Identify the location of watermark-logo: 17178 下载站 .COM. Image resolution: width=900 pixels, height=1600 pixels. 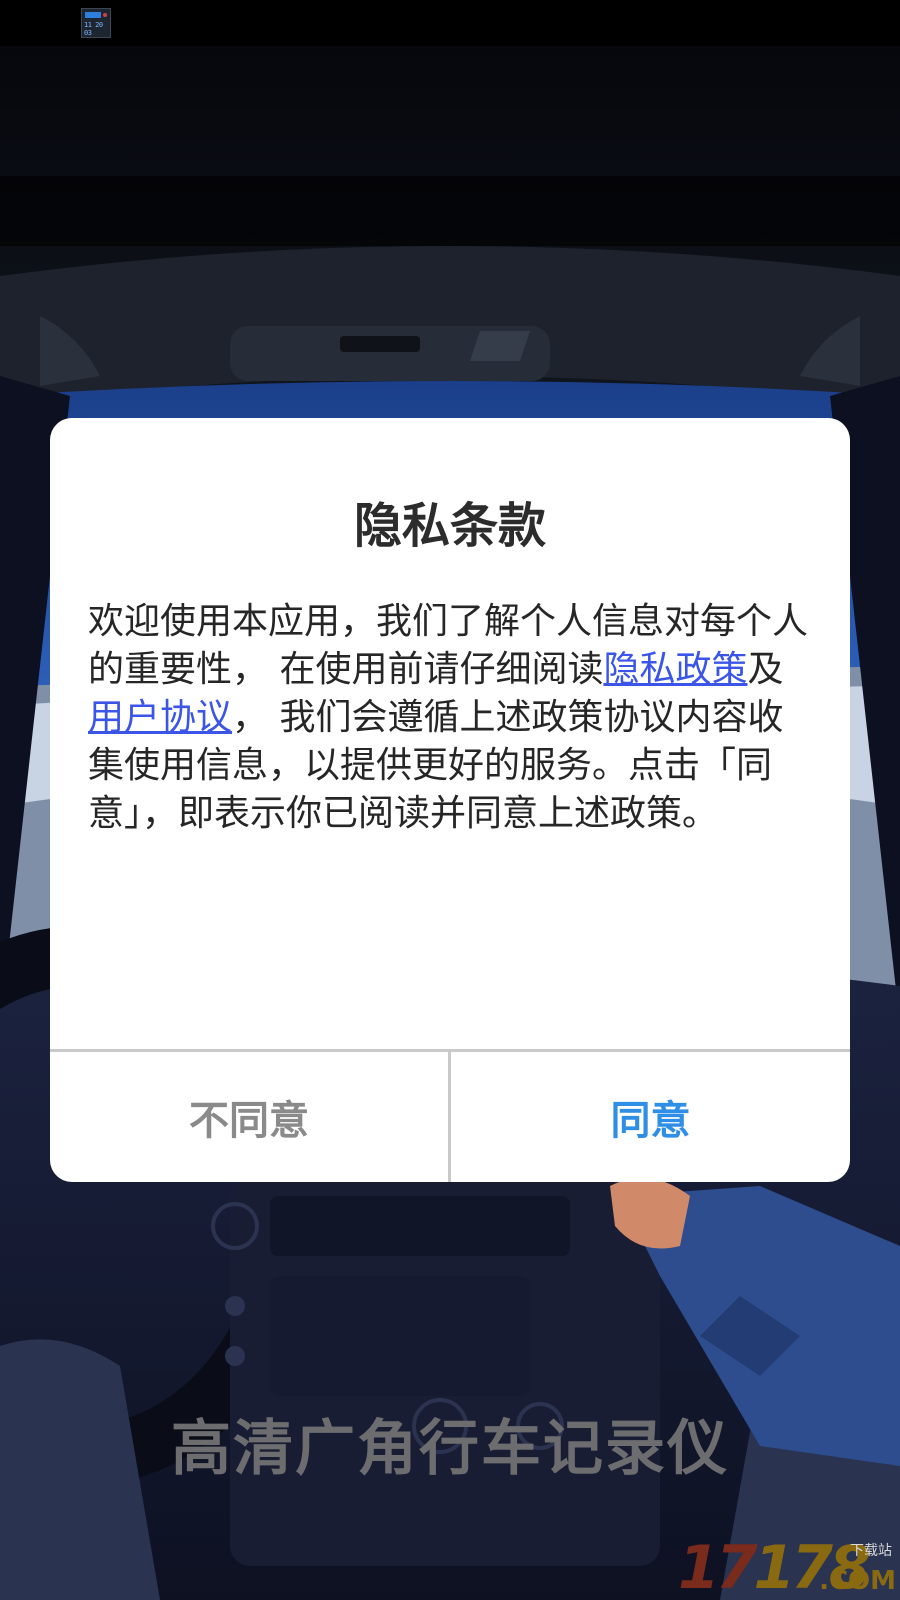
(789, 1568).